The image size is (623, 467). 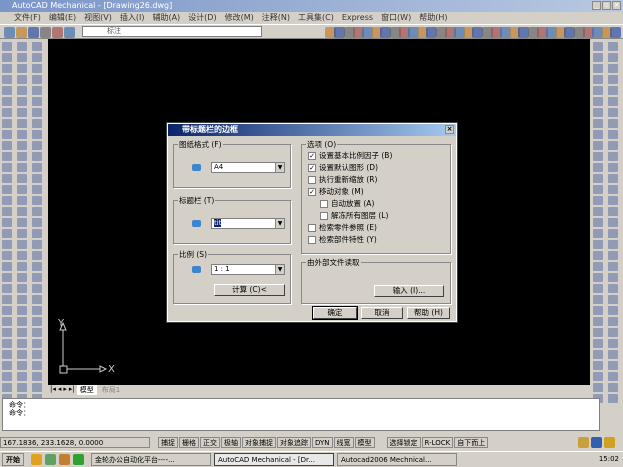 What do you see at coordinates (65, 390) in the screenshot?
I see `tab-nav-next: ▸` at bounding box center [65, 390].